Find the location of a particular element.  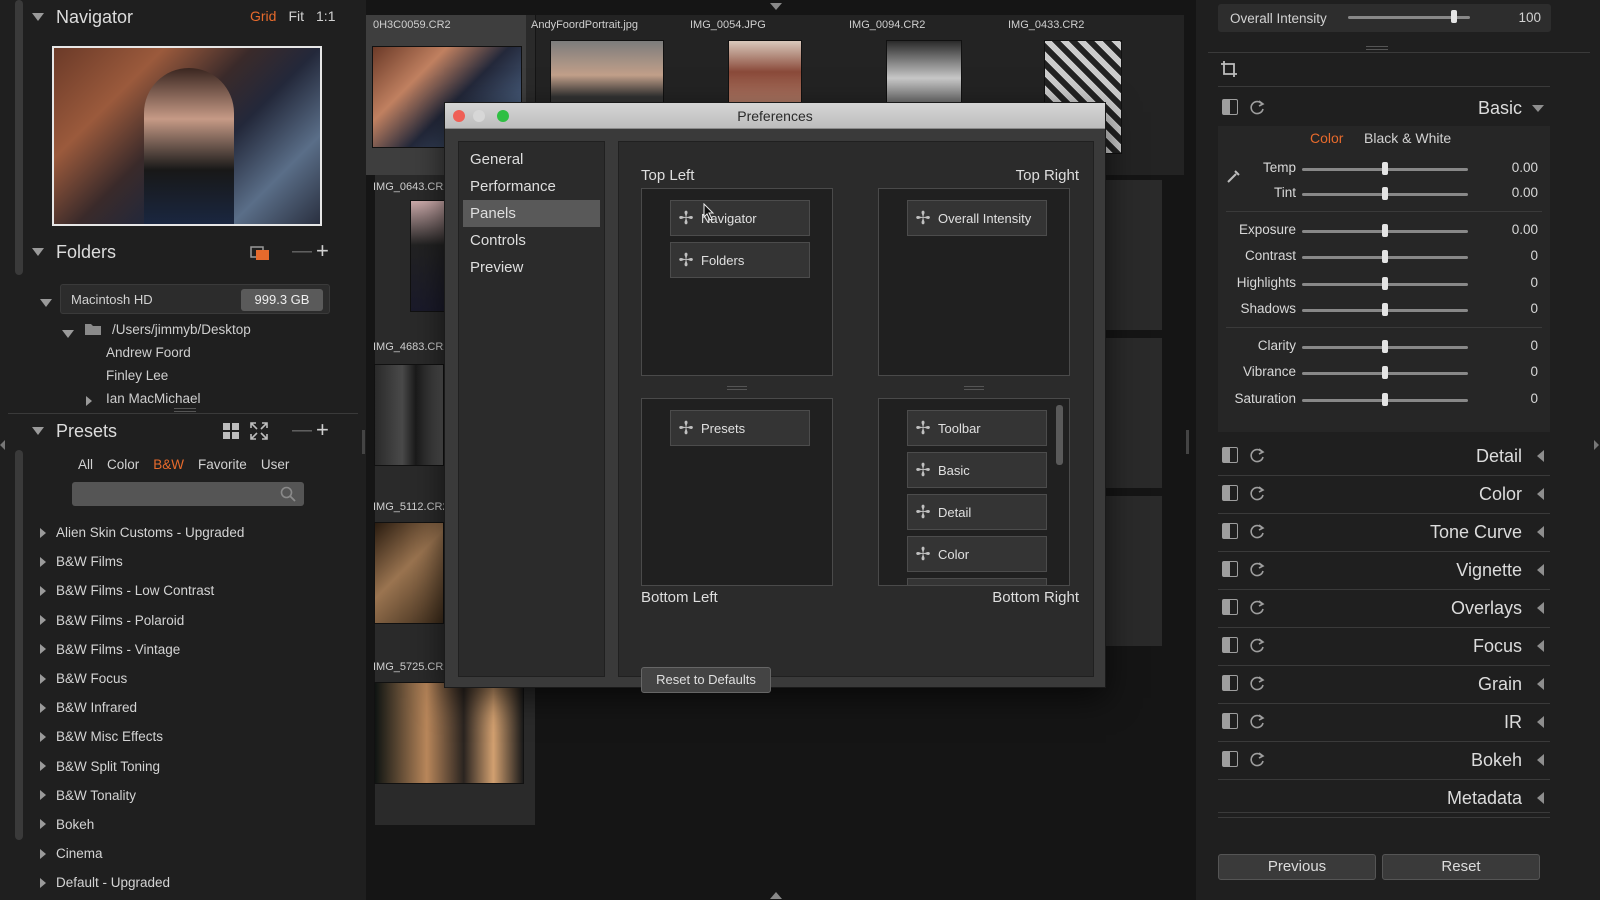

folder-item: Ian MacMichael is located at coordinates (153, 398).